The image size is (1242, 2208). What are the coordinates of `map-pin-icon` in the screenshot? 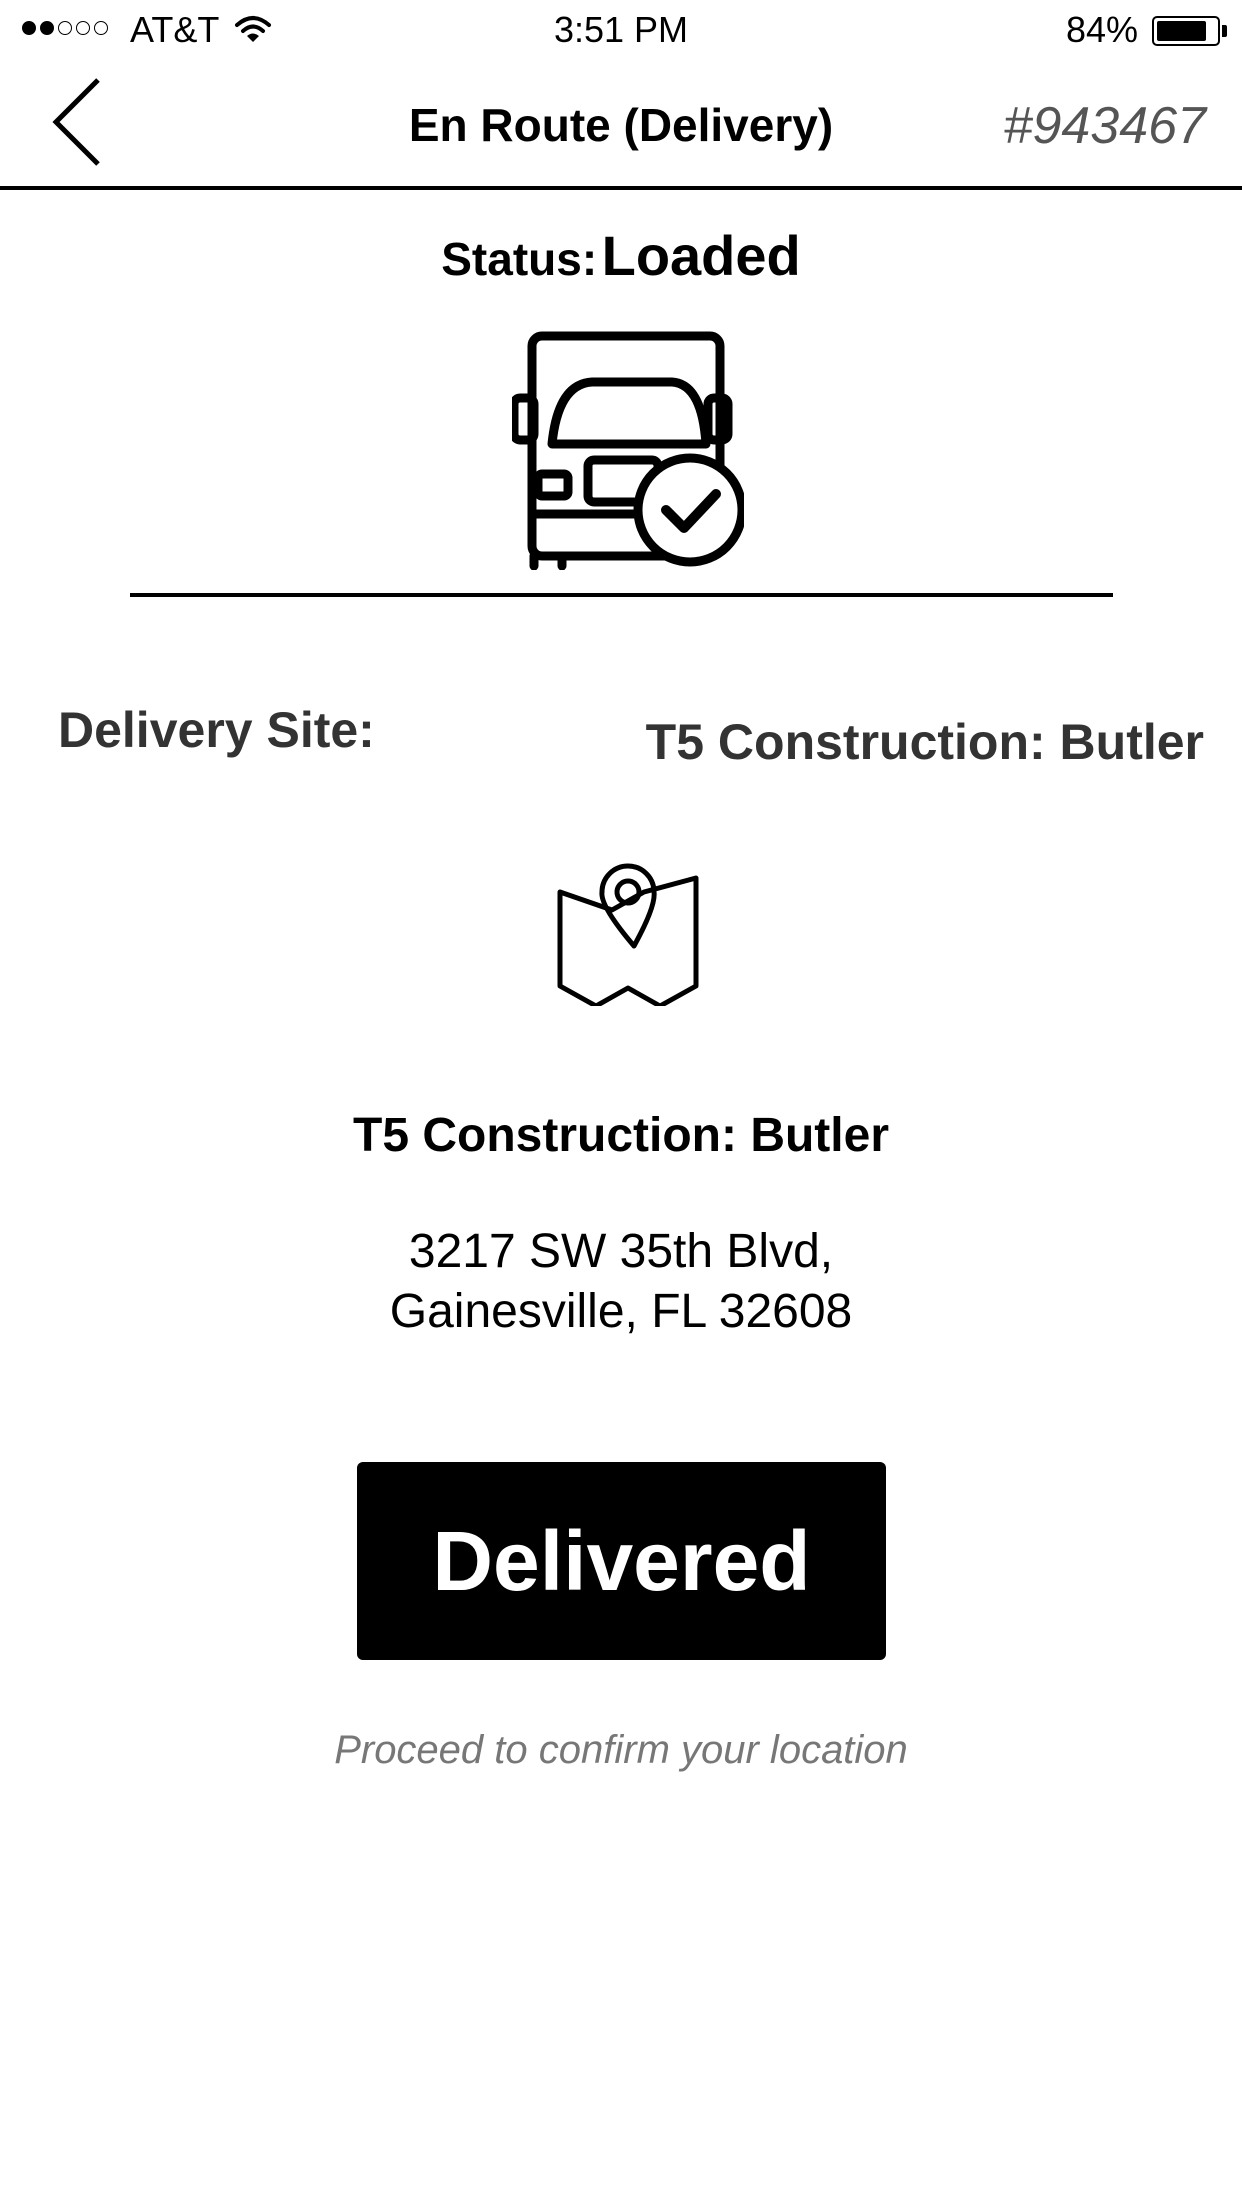 It's located at (628, 934).